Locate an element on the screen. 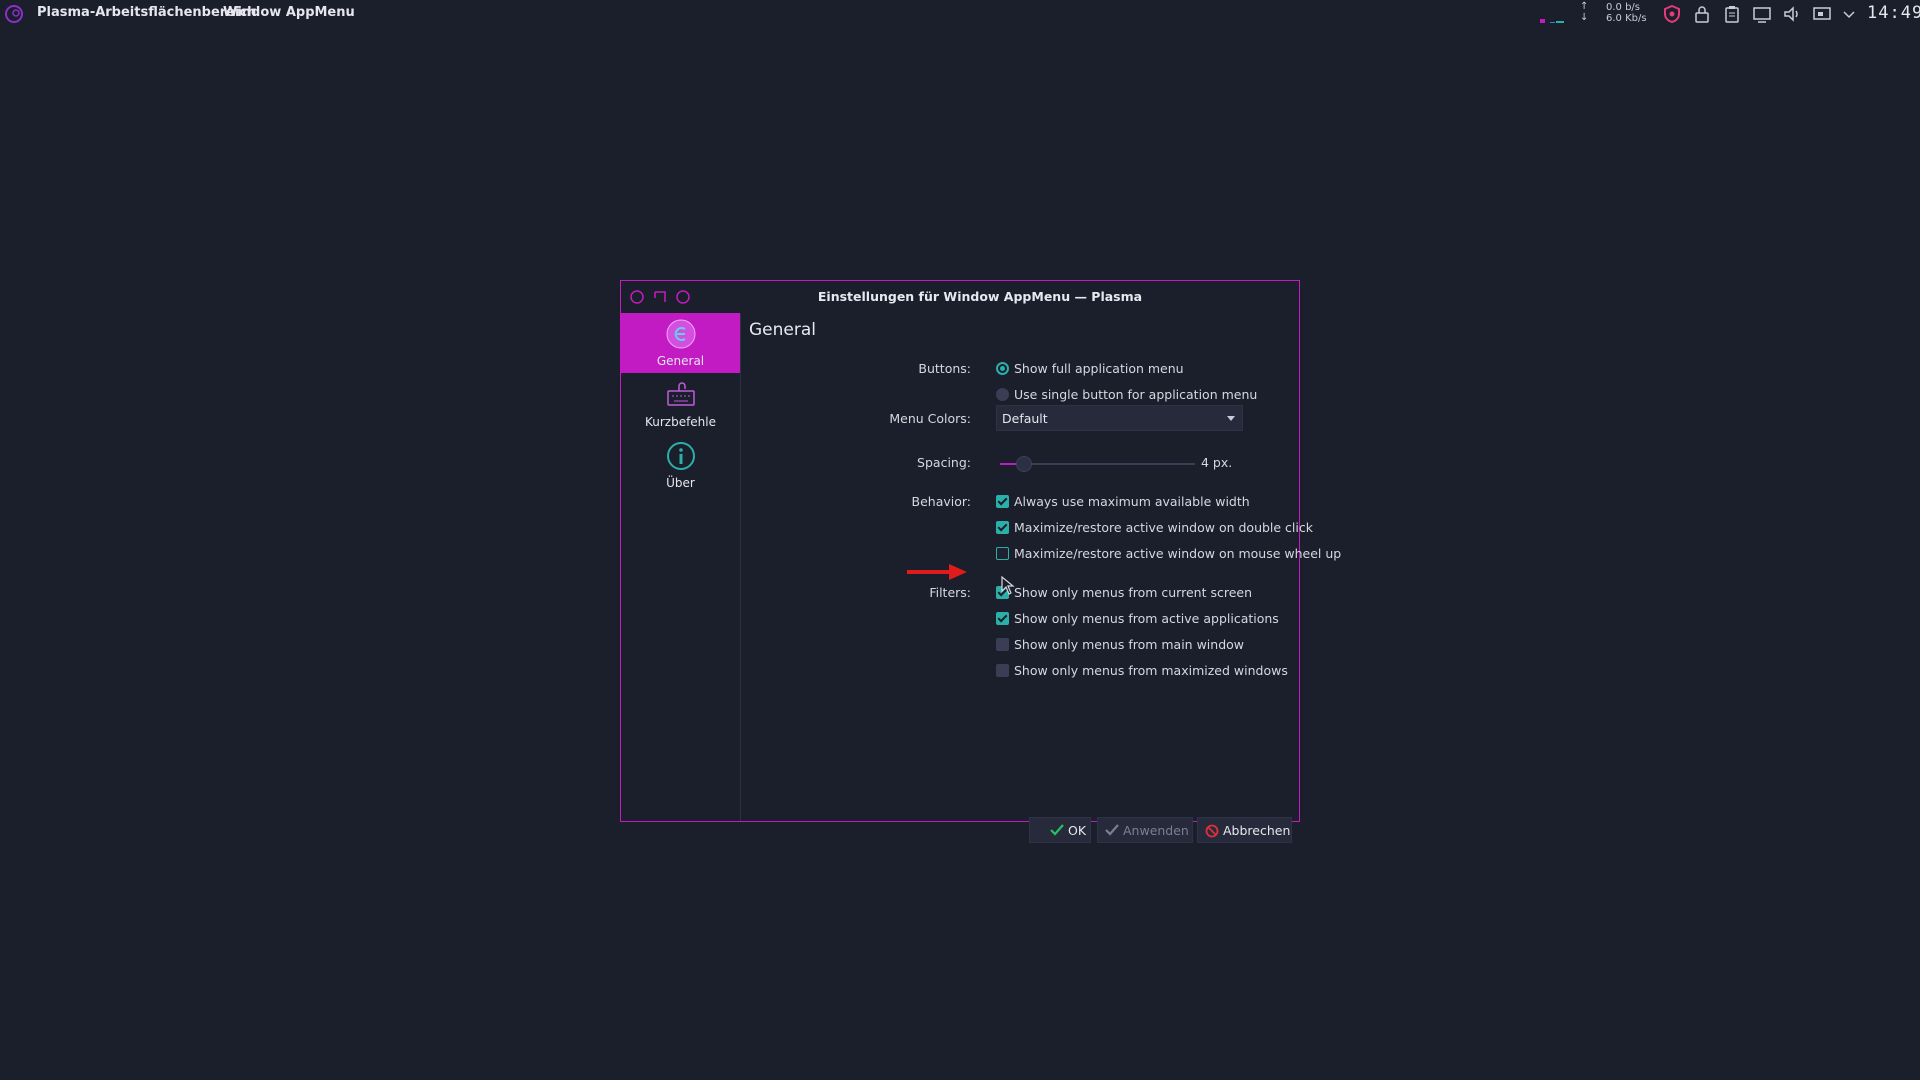 The image size is (1920, 1080). mouse-cursor-icon is located at coordinates (1008, 585).